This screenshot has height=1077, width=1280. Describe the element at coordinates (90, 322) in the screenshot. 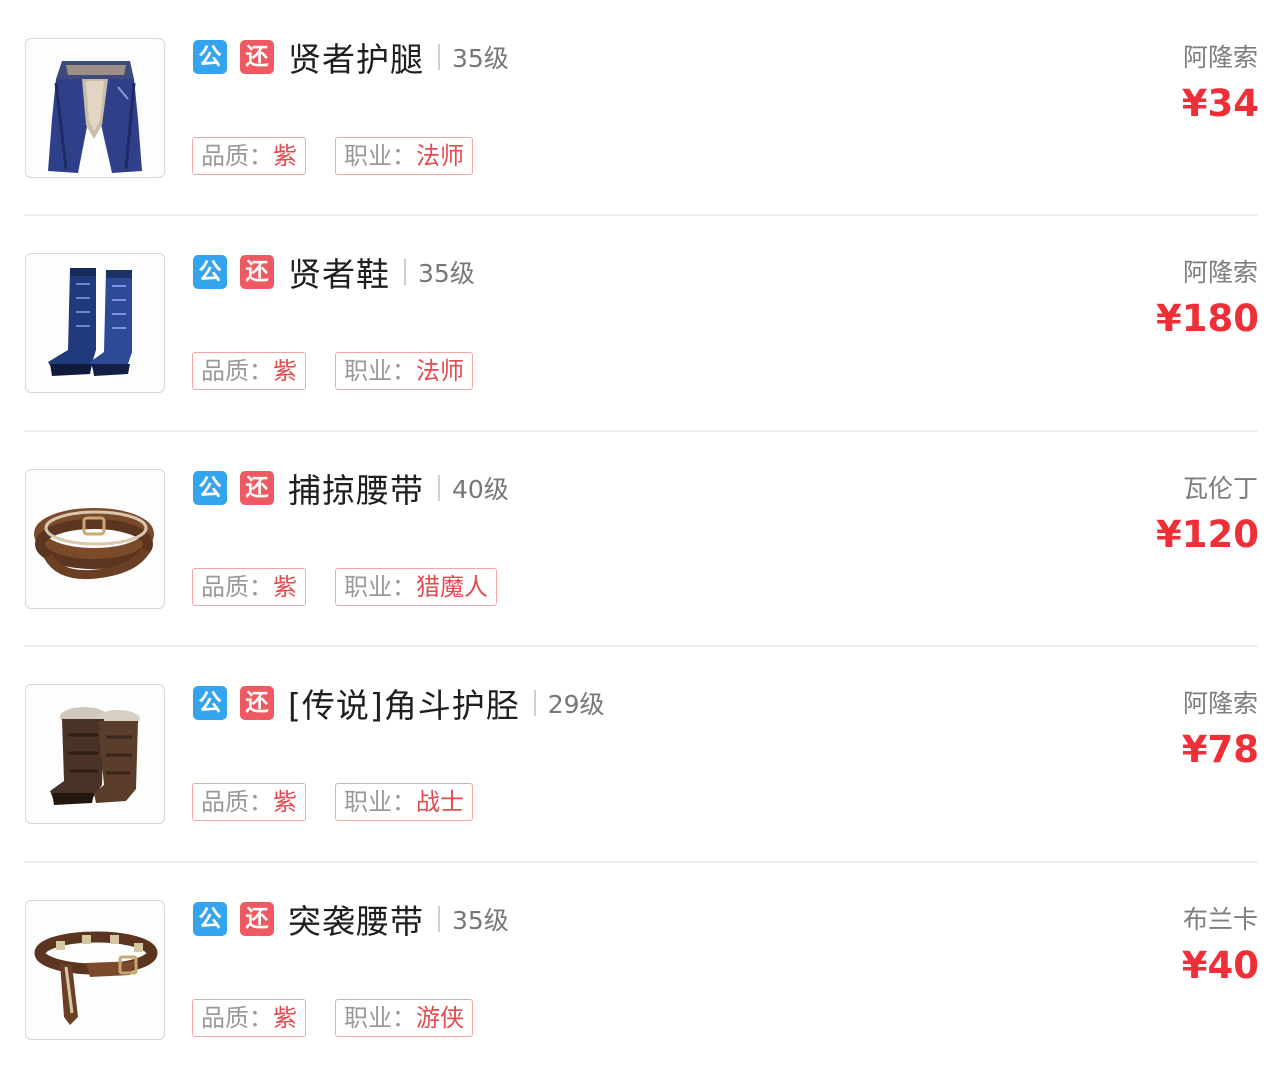

I see `mage-boots-icon` at that location.